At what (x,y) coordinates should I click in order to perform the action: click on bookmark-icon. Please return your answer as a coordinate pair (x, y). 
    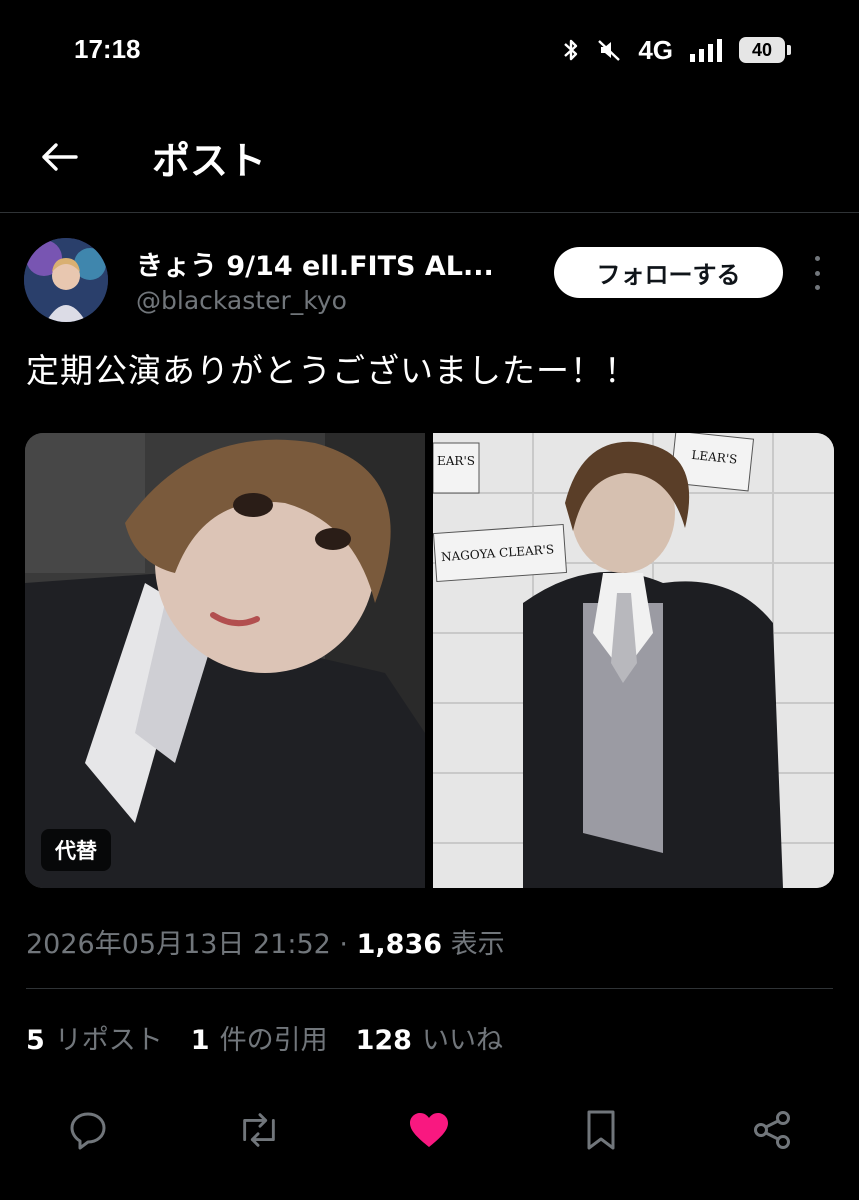
    Looking at the image, I should click on (601, 1130).